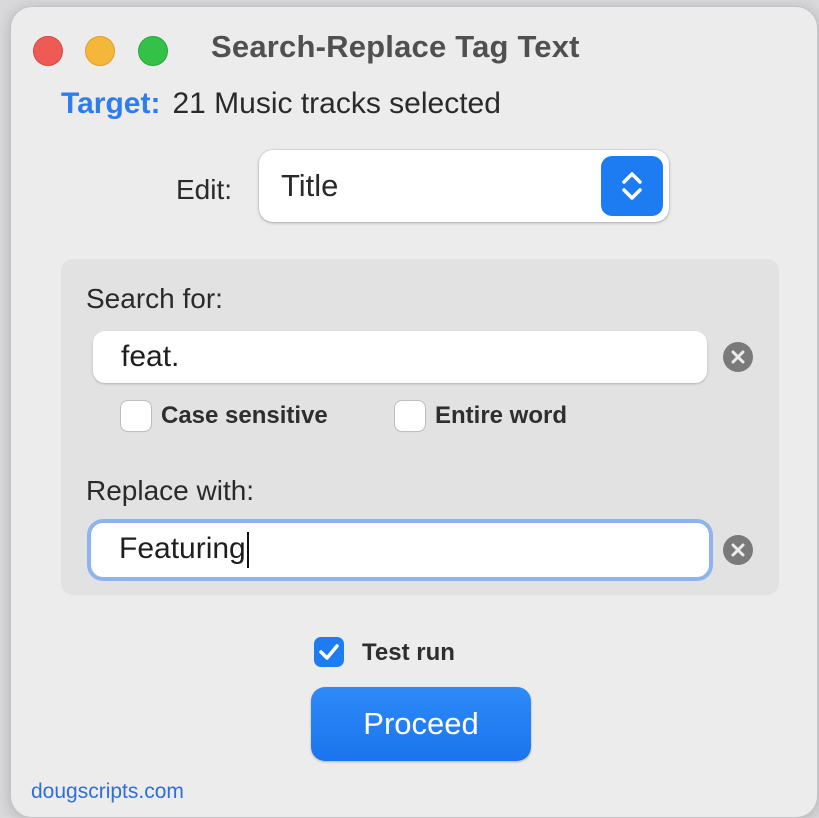 This screenshot has height=818, width=819. I want to click on popup-stepper, so click(632, 186).